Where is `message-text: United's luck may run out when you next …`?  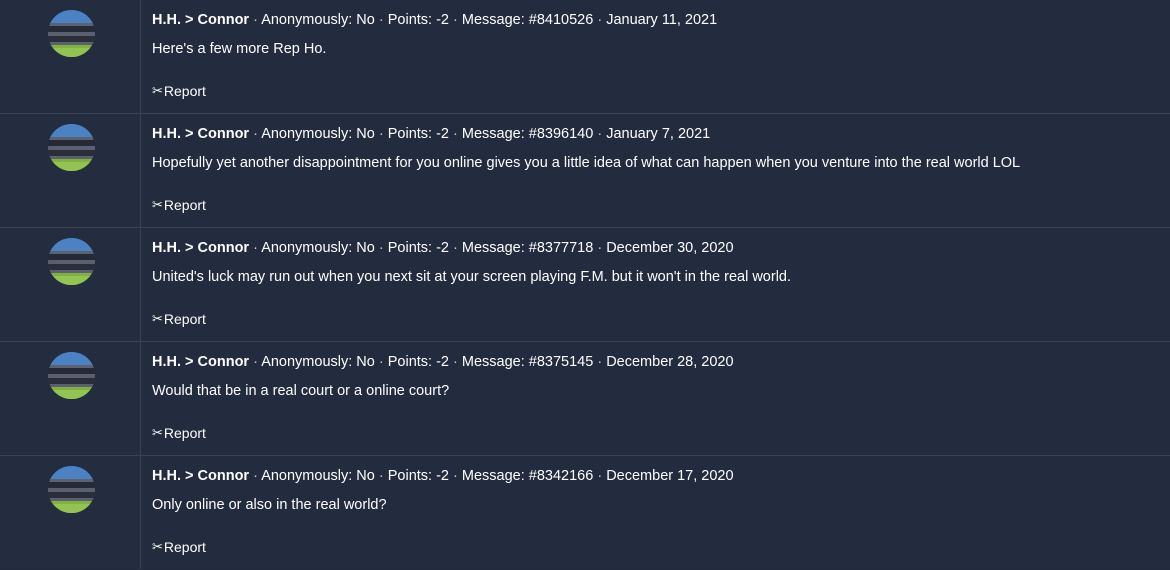
message-text: United's luck may run out when you next … is located at coordinates (472, 277).